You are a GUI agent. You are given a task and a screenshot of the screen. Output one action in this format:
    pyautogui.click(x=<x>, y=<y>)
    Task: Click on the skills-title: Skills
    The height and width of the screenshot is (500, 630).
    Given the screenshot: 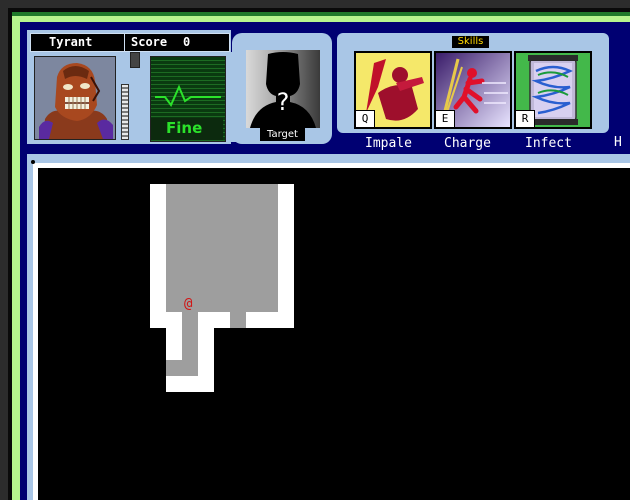 What is the action you would take?
    pyautogui.click(x=470, y=42)
    